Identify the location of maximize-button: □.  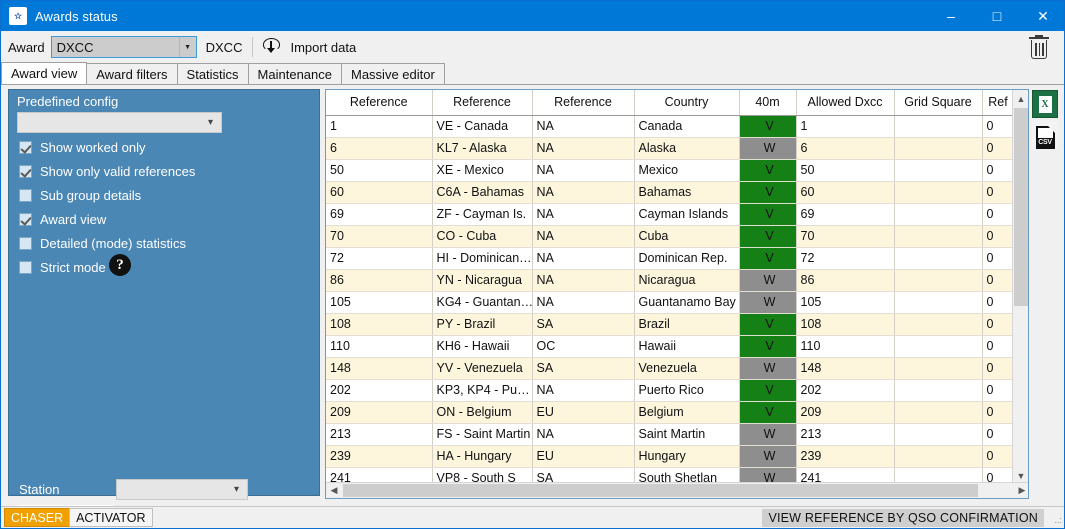
(997, 16).